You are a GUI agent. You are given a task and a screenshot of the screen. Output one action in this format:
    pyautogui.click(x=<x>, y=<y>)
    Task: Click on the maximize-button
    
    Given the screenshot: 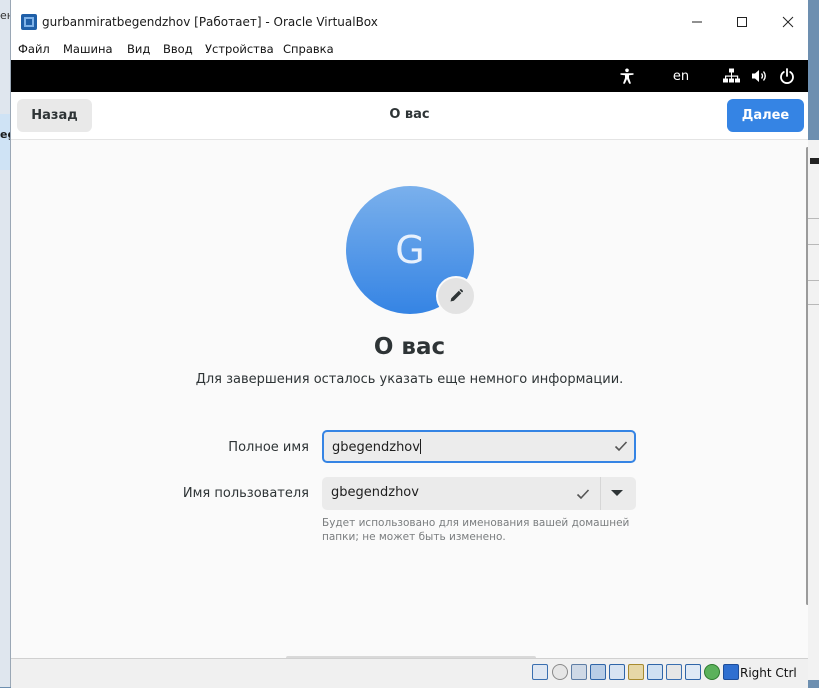 What is the action you would take?
    pyautogui.click(x=742, y=22)
    